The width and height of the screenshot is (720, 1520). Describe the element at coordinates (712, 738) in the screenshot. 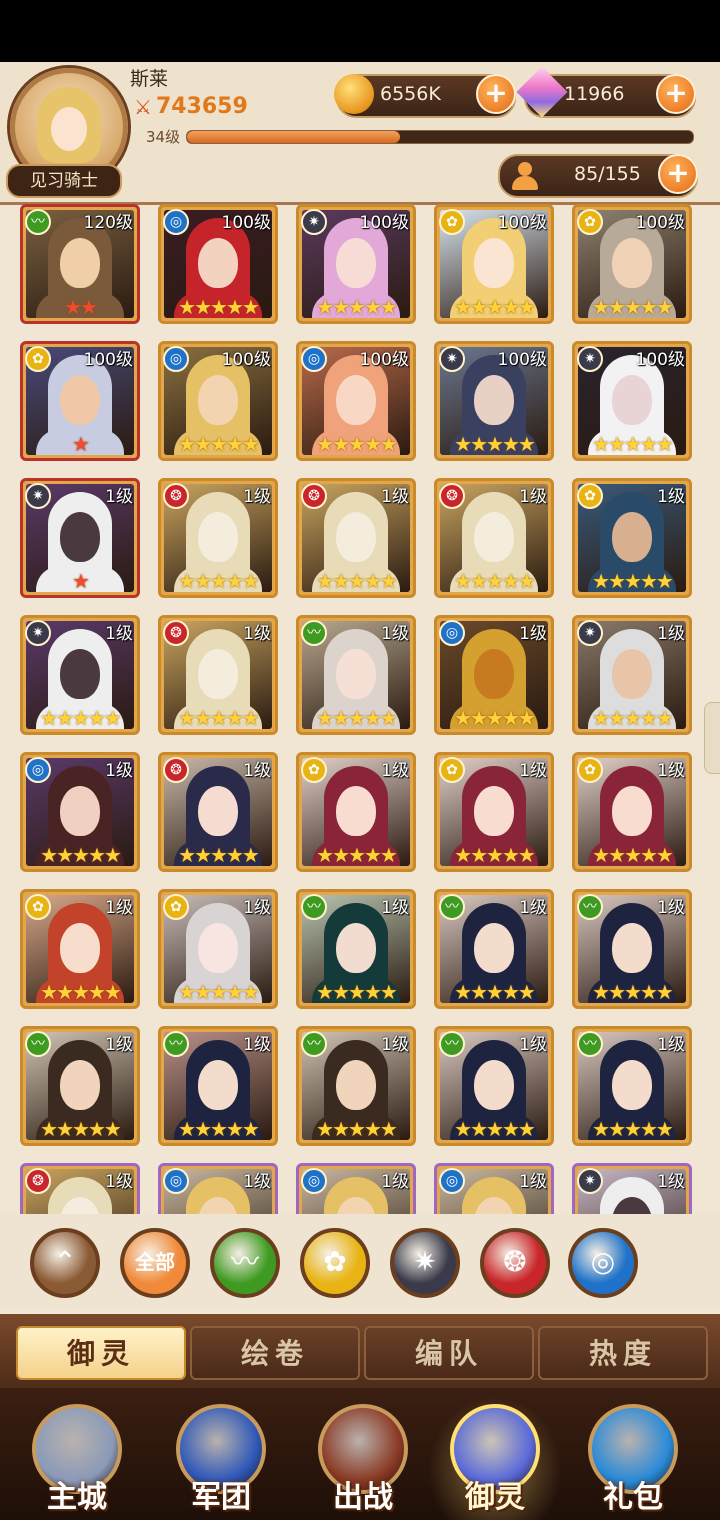

I see `side-drawer-handle` at that location.